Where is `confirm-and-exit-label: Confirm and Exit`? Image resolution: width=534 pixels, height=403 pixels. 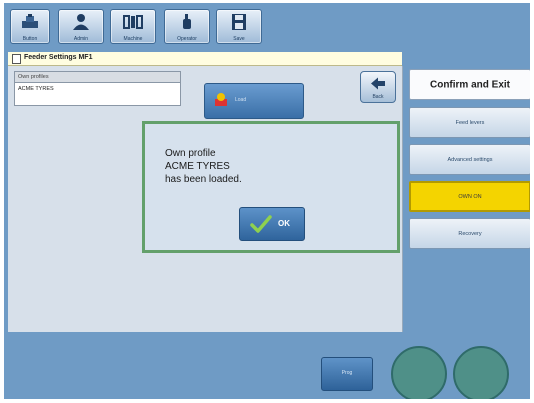
confirm-and-exit-label: Confirm and Exit is located at coordinates (469, 84).